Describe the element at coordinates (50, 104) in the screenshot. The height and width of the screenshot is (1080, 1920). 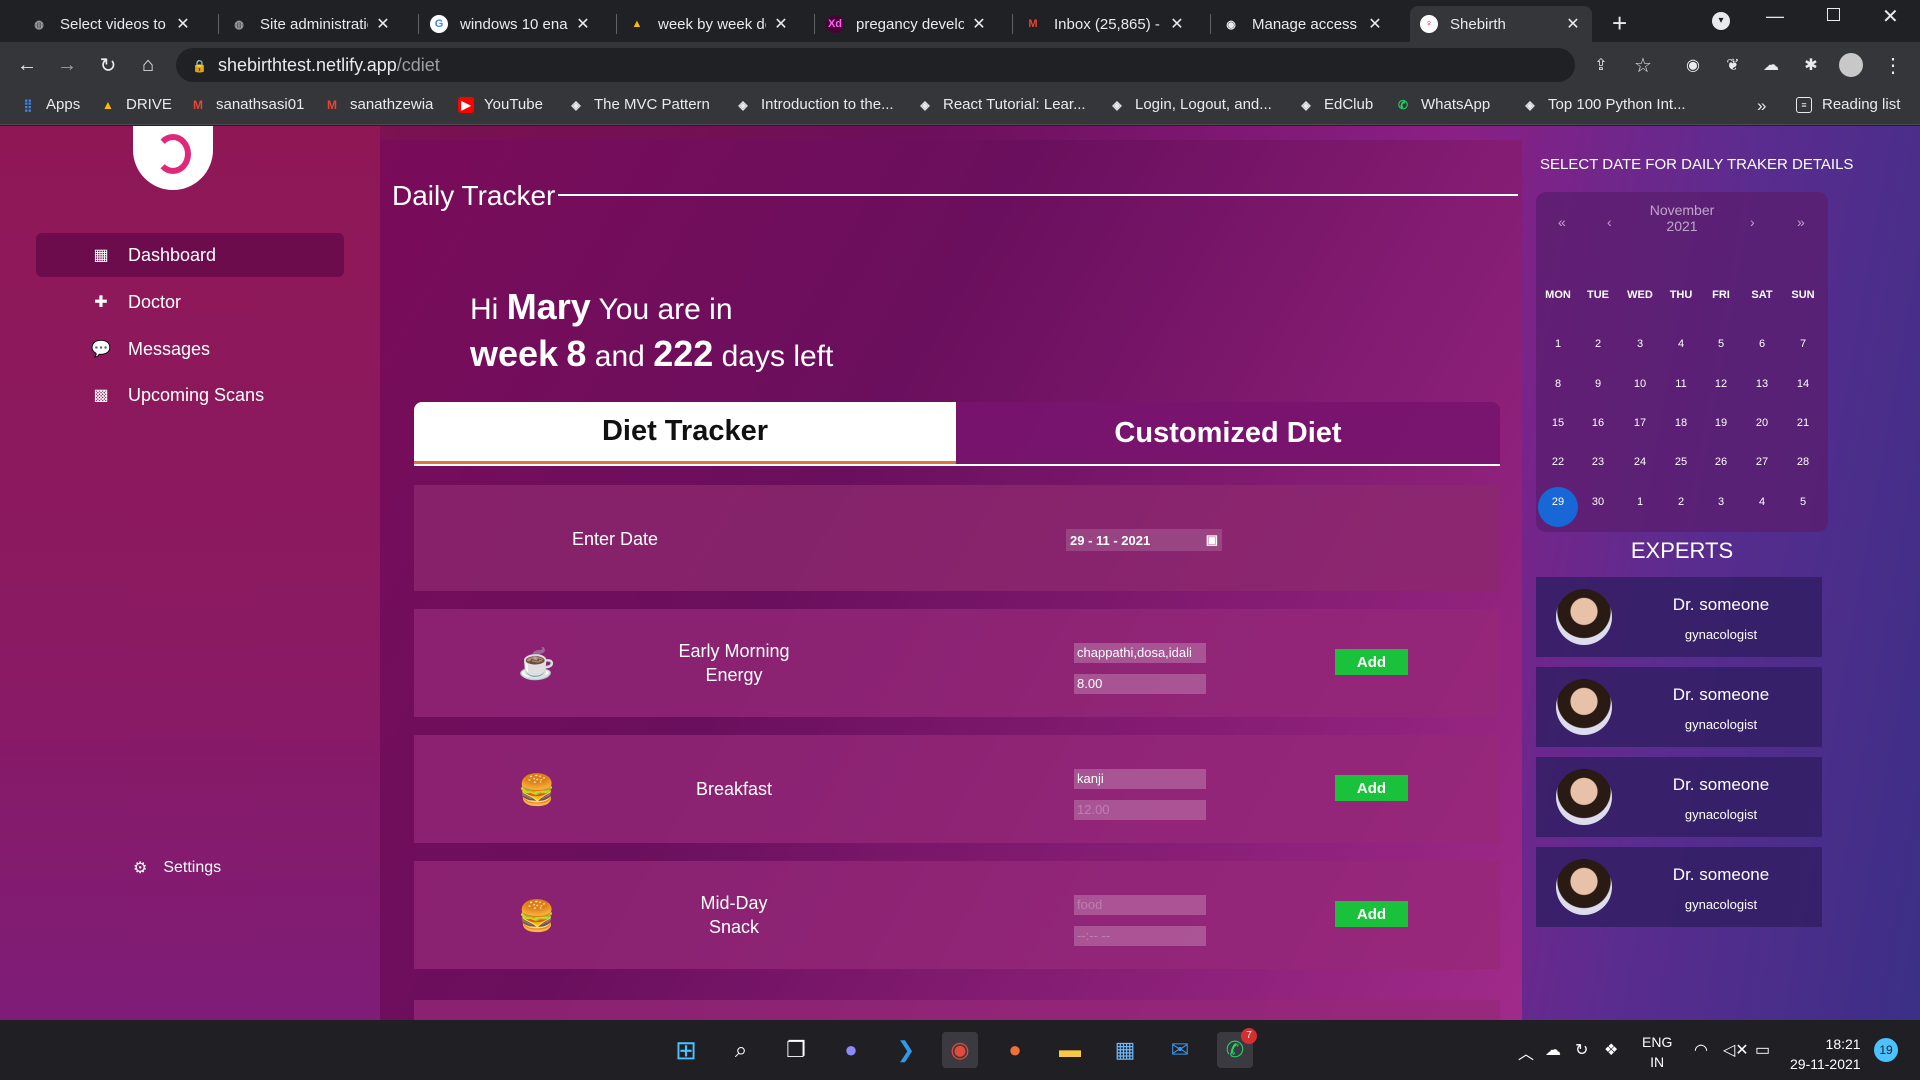
I see `bookmark-item: ⣿ Apps` at that location.